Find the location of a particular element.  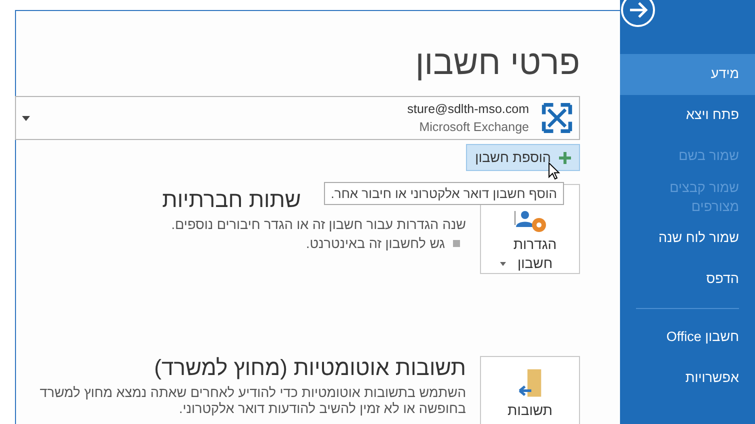

card-label: תשובות is located at coordinates (530, 410).